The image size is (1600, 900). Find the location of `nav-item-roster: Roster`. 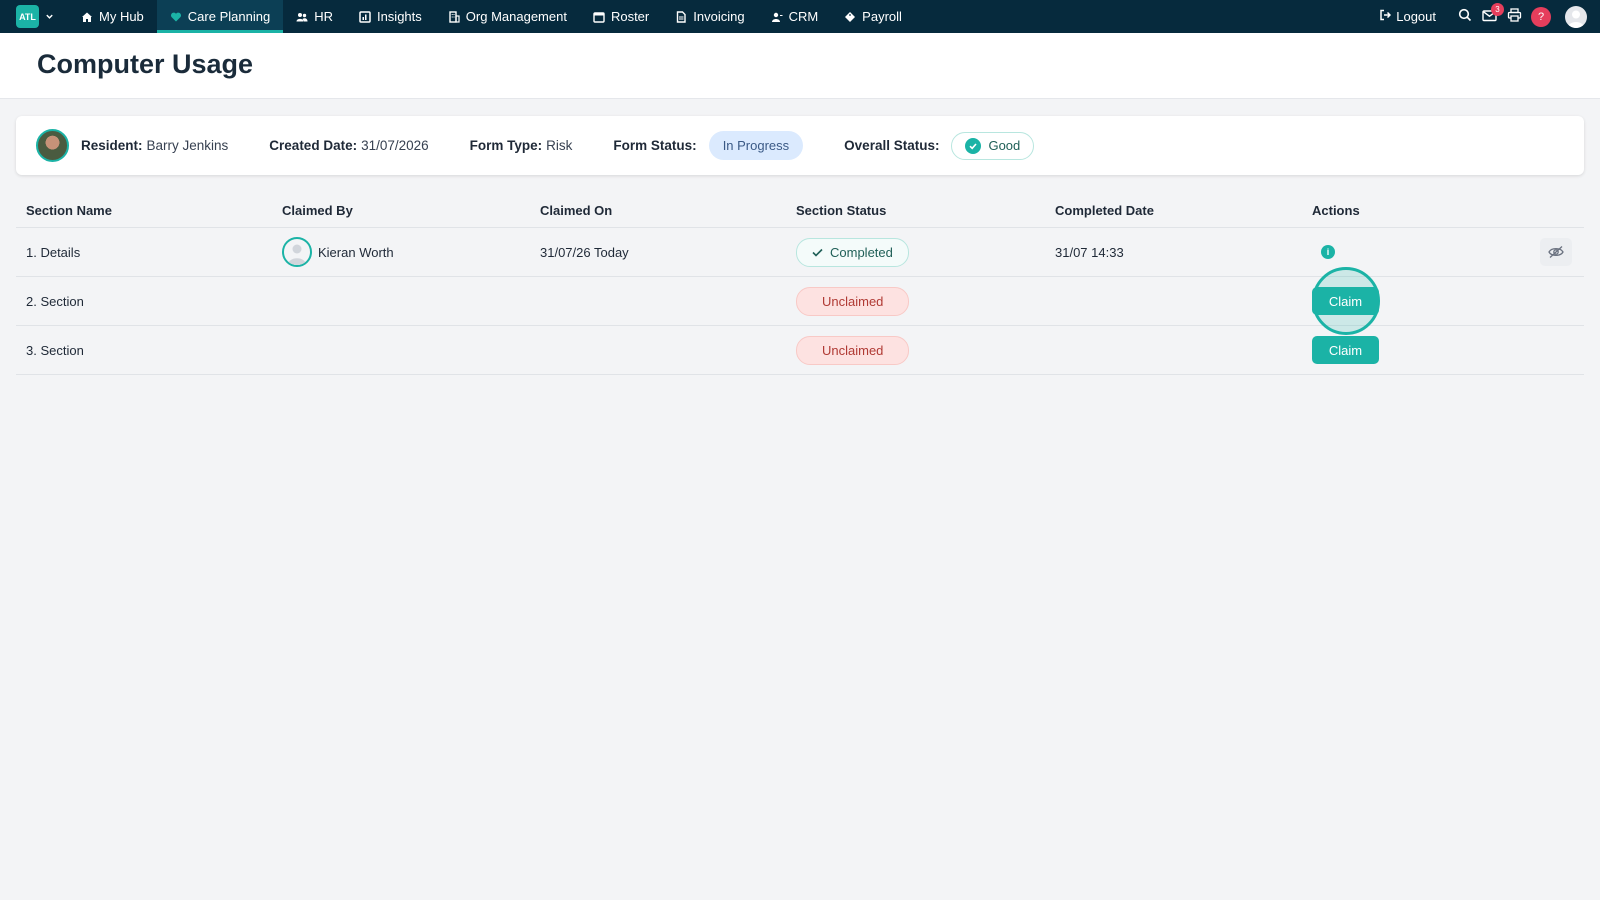

nav-item-roster: Roster is located at coordinates (621, 16).